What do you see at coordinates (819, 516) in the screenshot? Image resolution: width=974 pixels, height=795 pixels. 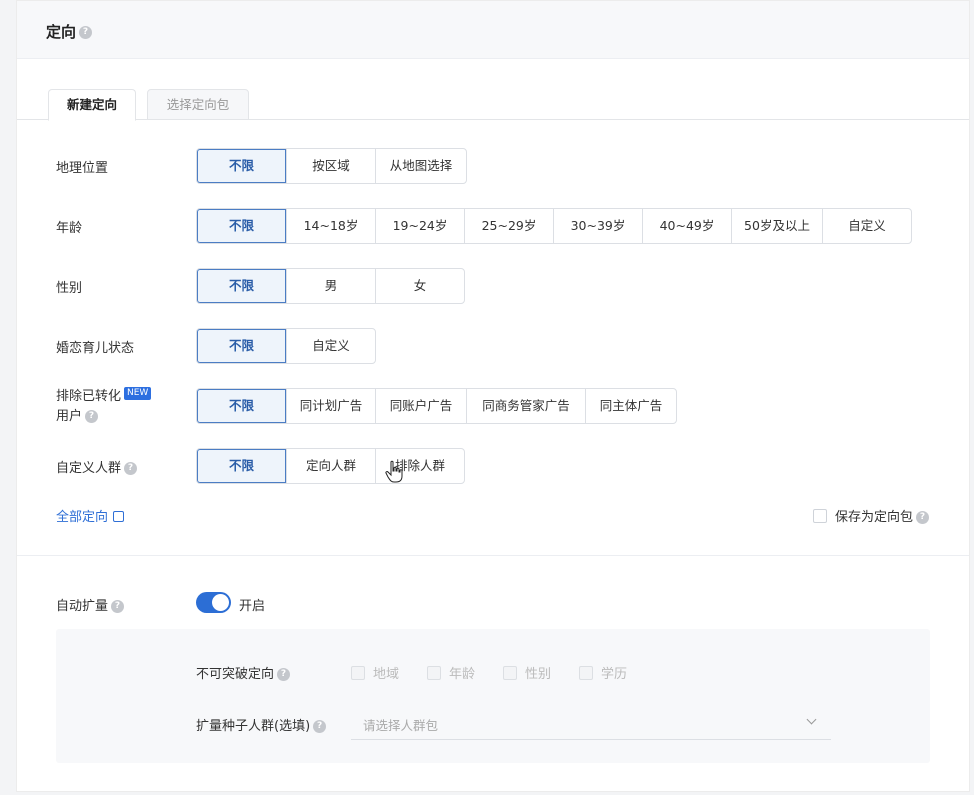 I see `save-package-checkbox` at bounding box center [819, 516].